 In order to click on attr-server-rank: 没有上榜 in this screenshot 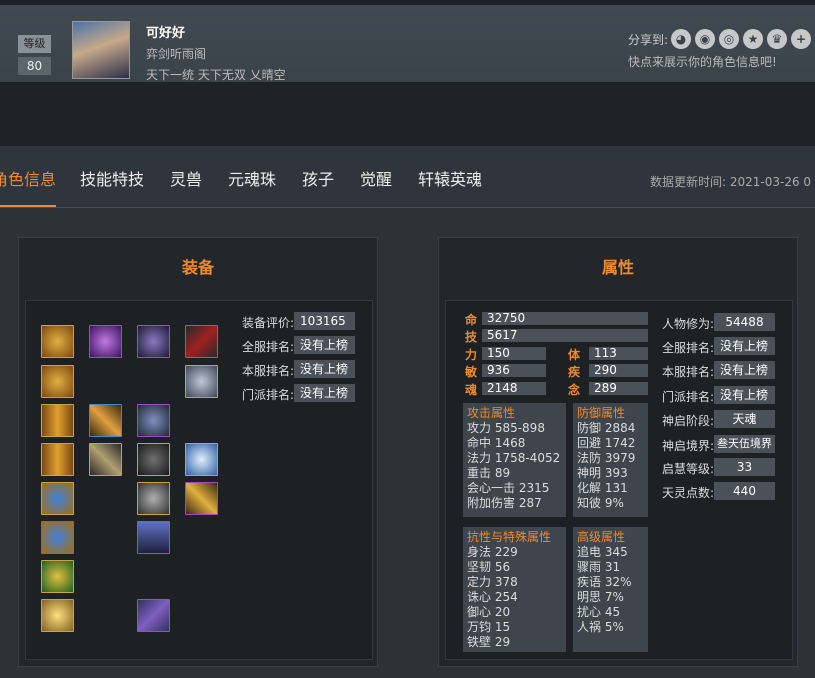, I will do `click(744, 346)`.